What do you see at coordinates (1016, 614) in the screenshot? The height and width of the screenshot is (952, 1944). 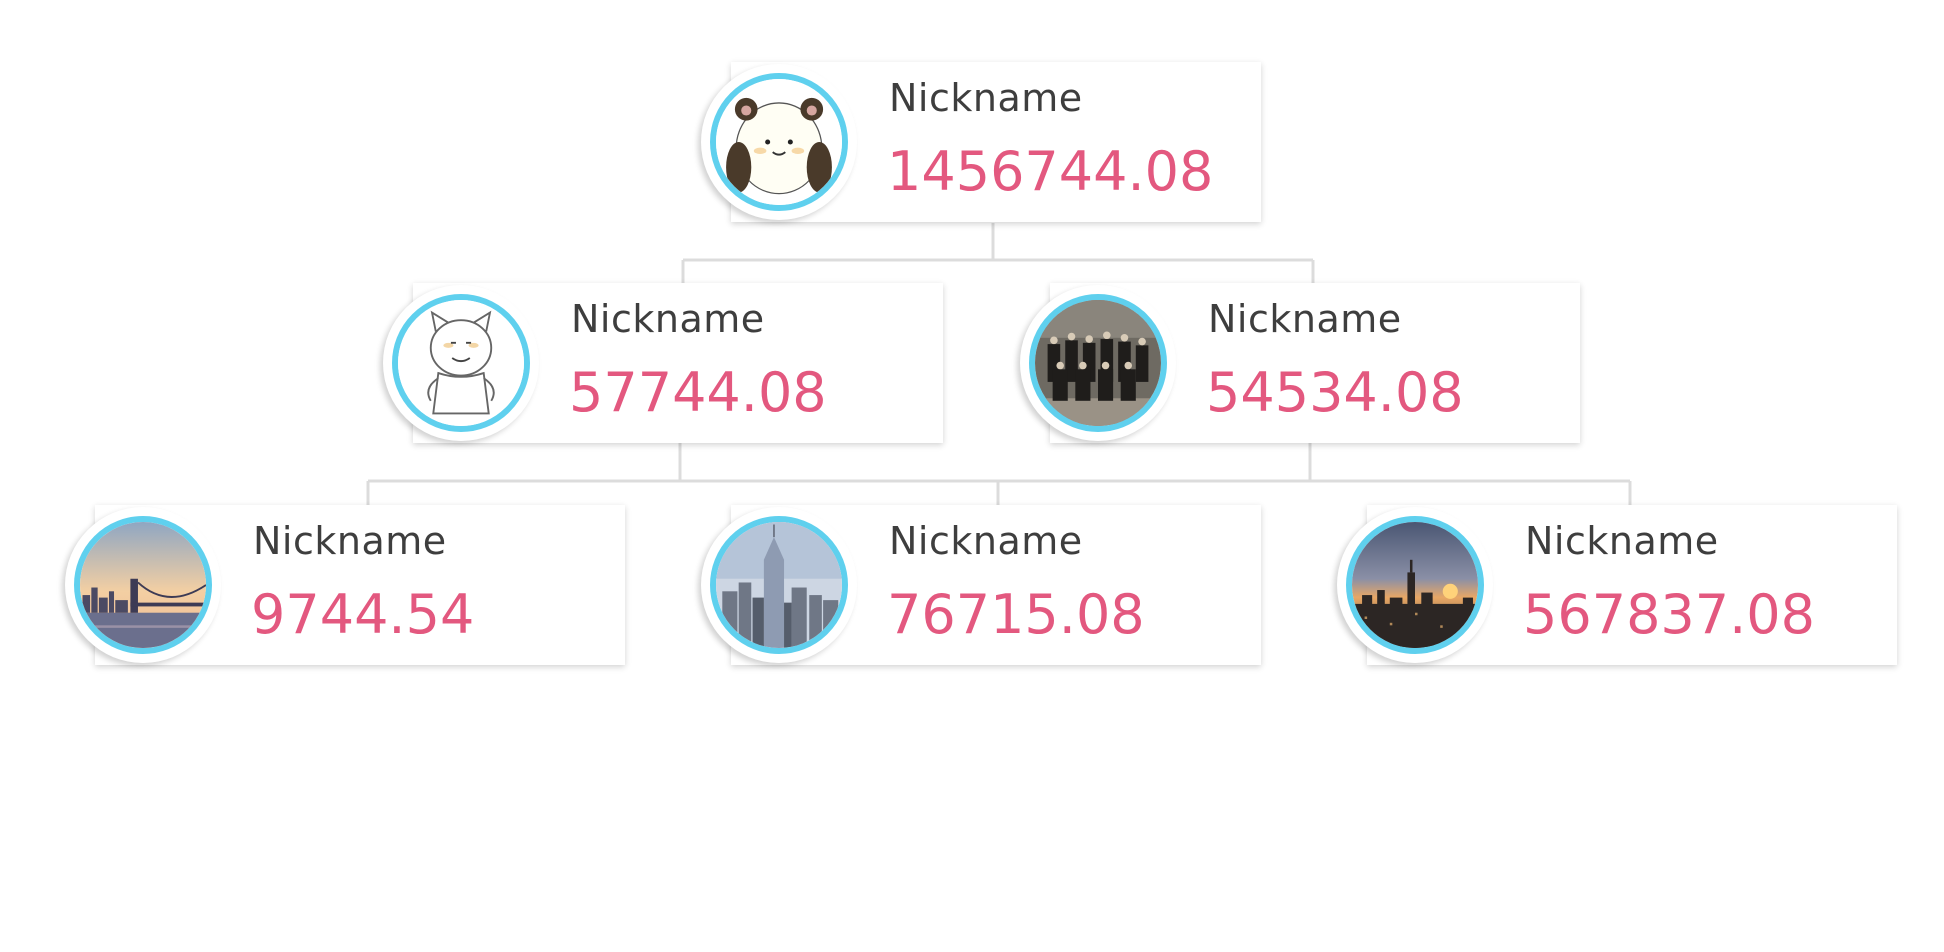 I see `member-amount: 76715.08` at bounding box center [1016, 614].